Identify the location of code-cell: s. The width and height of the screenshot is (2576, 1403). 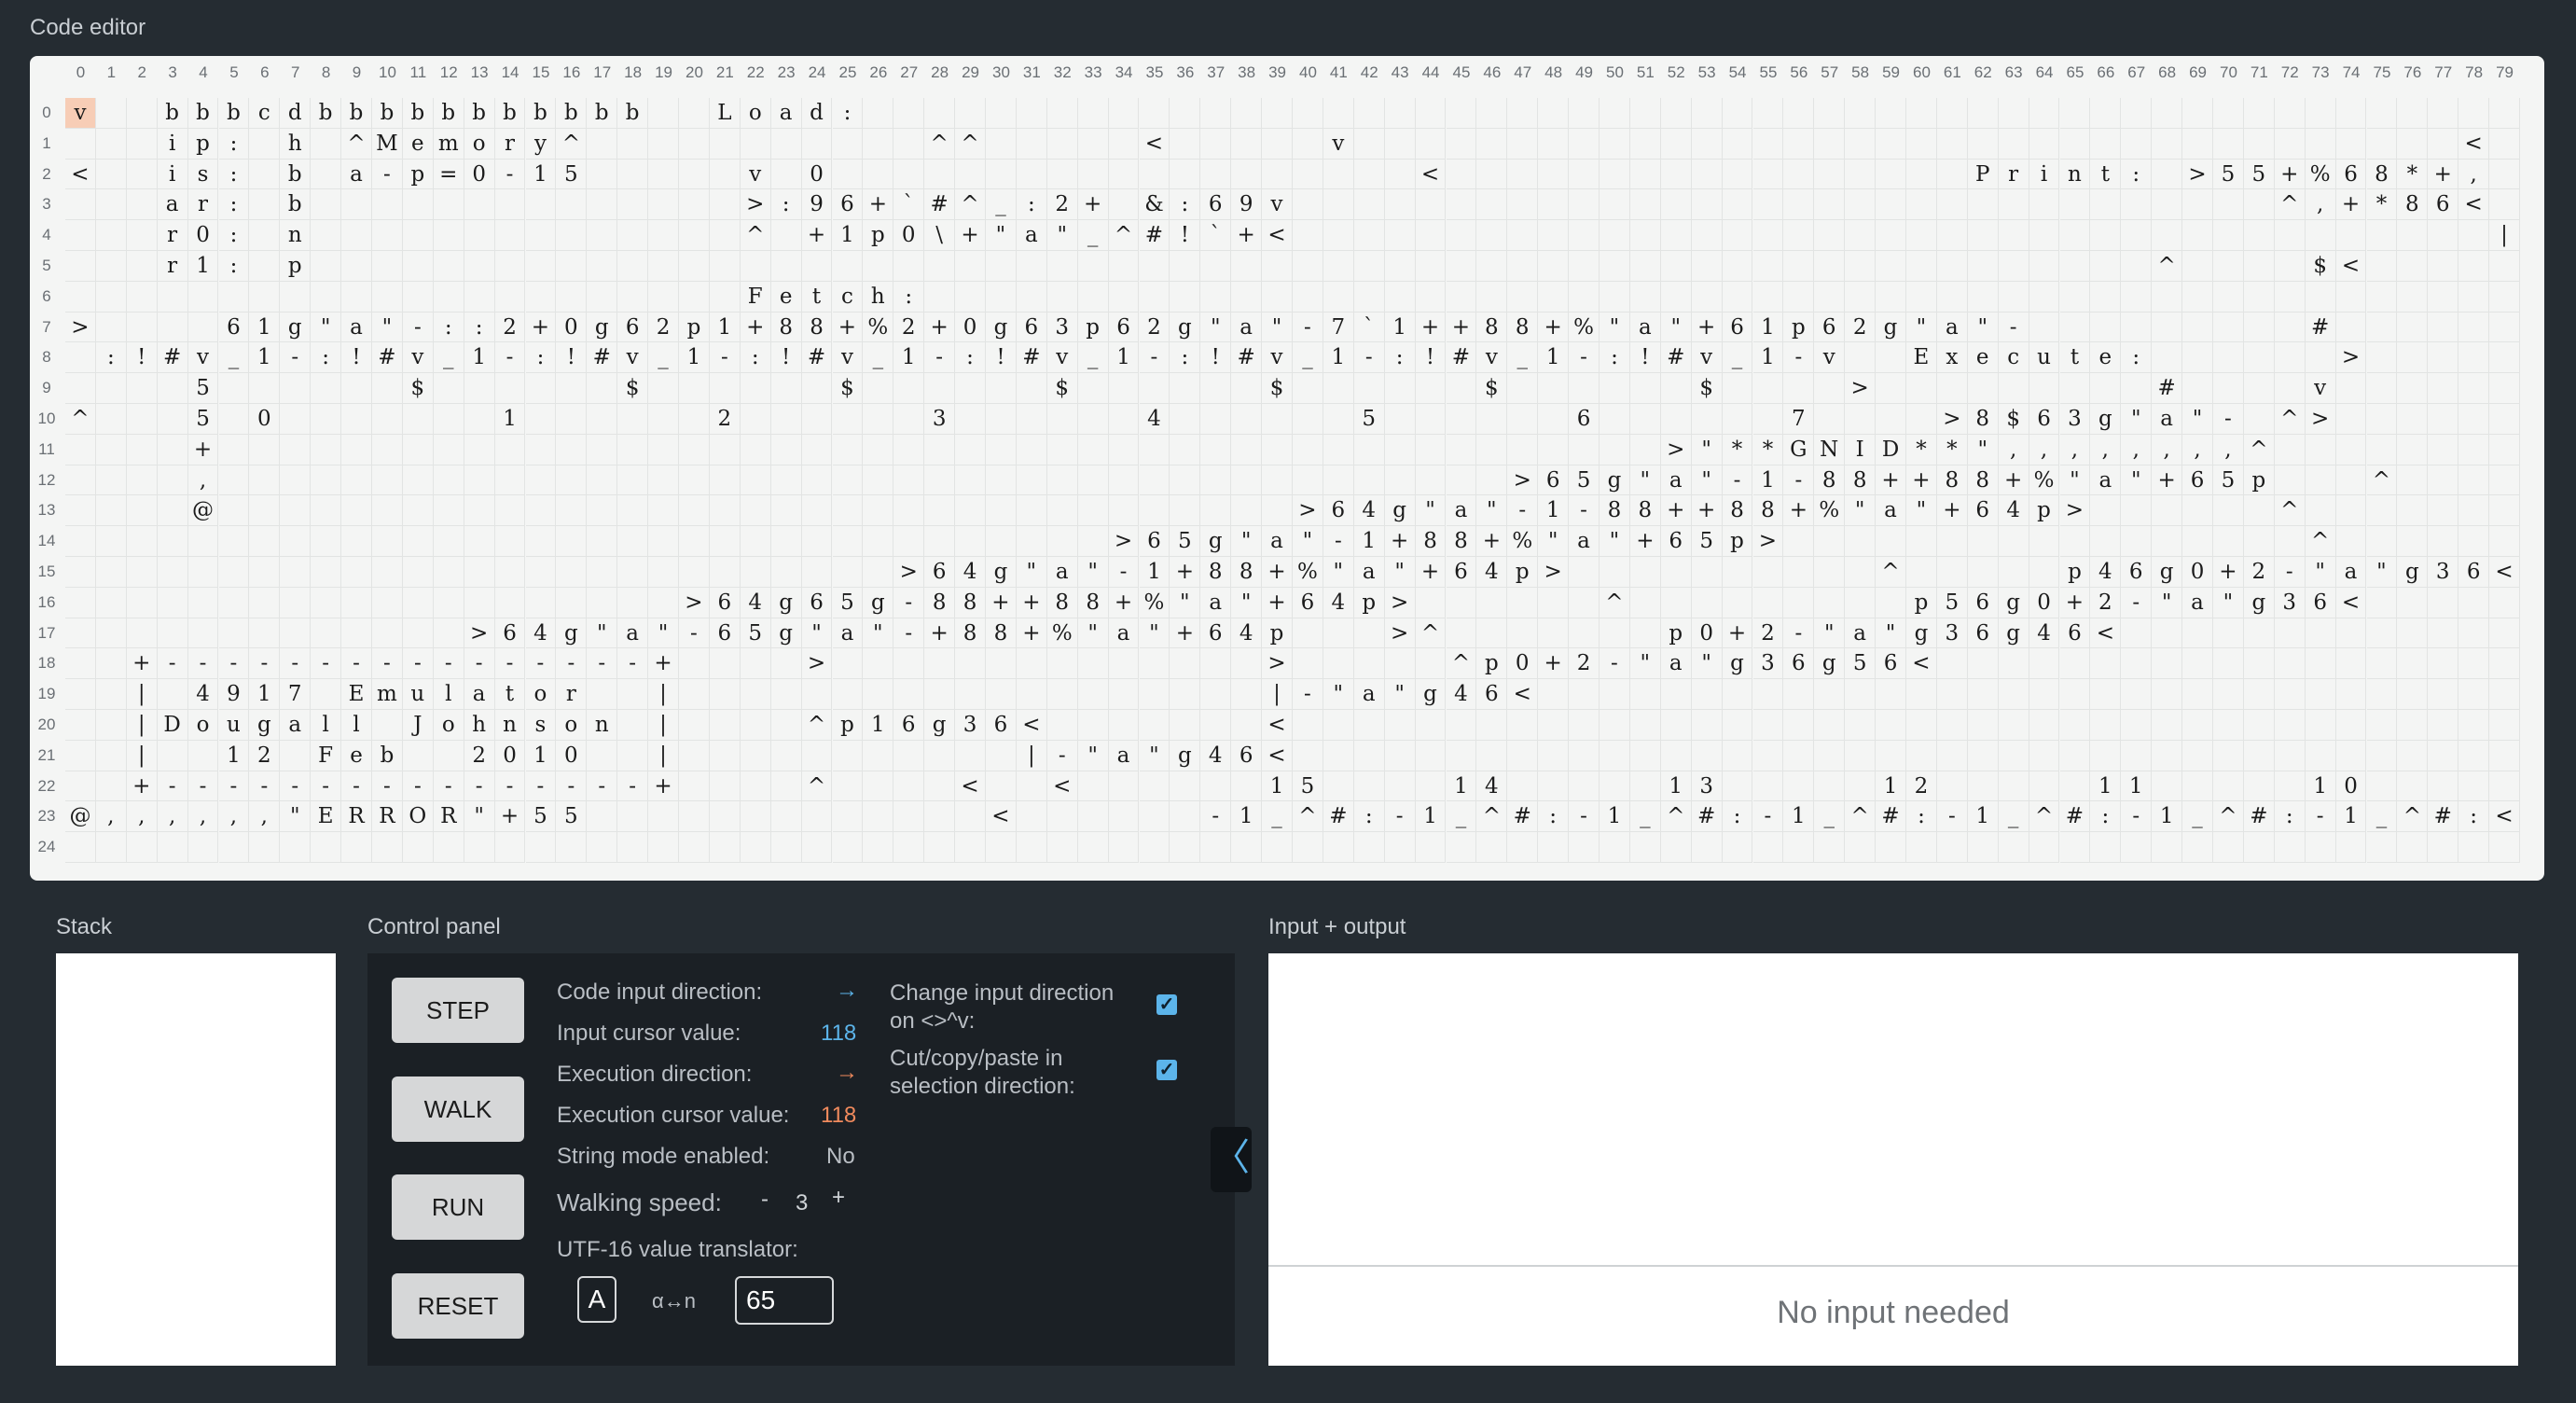
(203, 174).